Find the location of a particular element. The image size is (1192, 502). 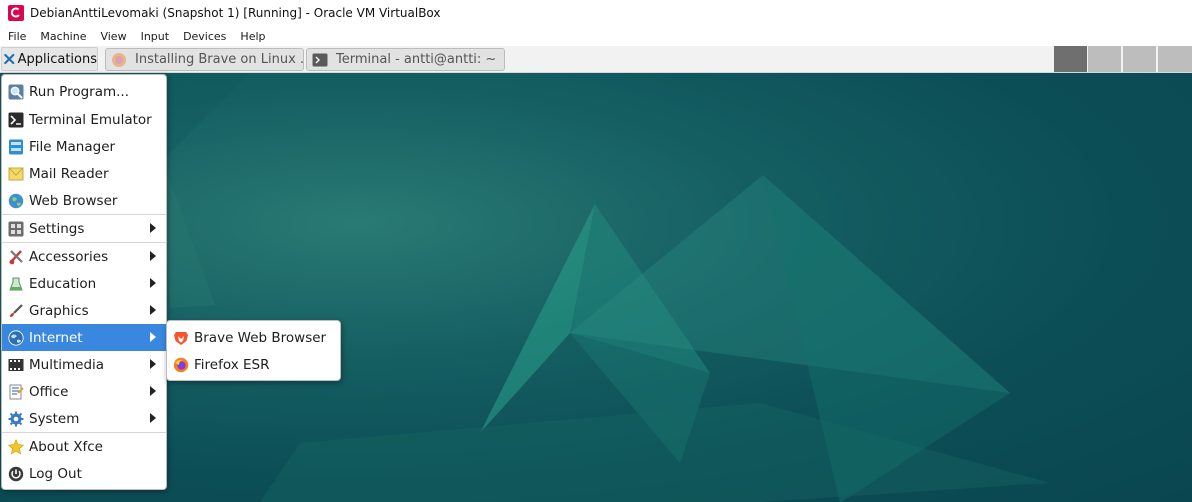

menu-item-firefox-esr: Firefox ESR is located at coordinates (253, 364).